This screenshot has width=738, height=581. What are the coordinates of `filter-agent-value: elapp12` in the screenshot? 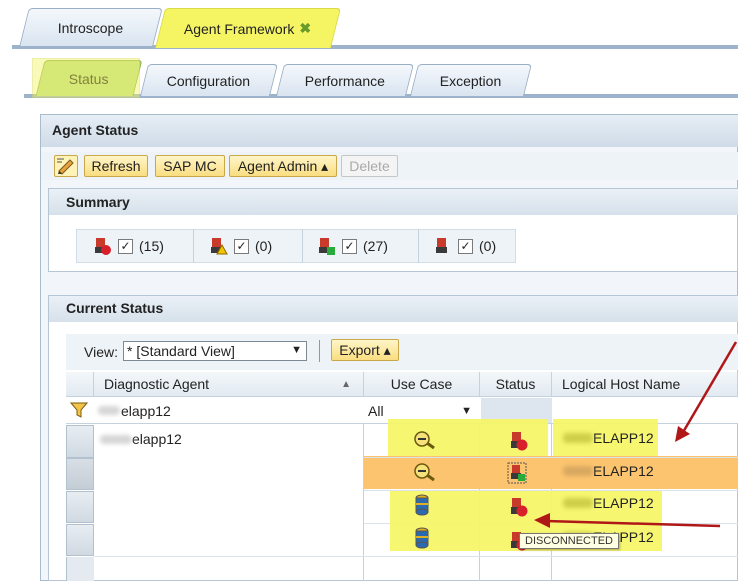 It's located at (146, 410).